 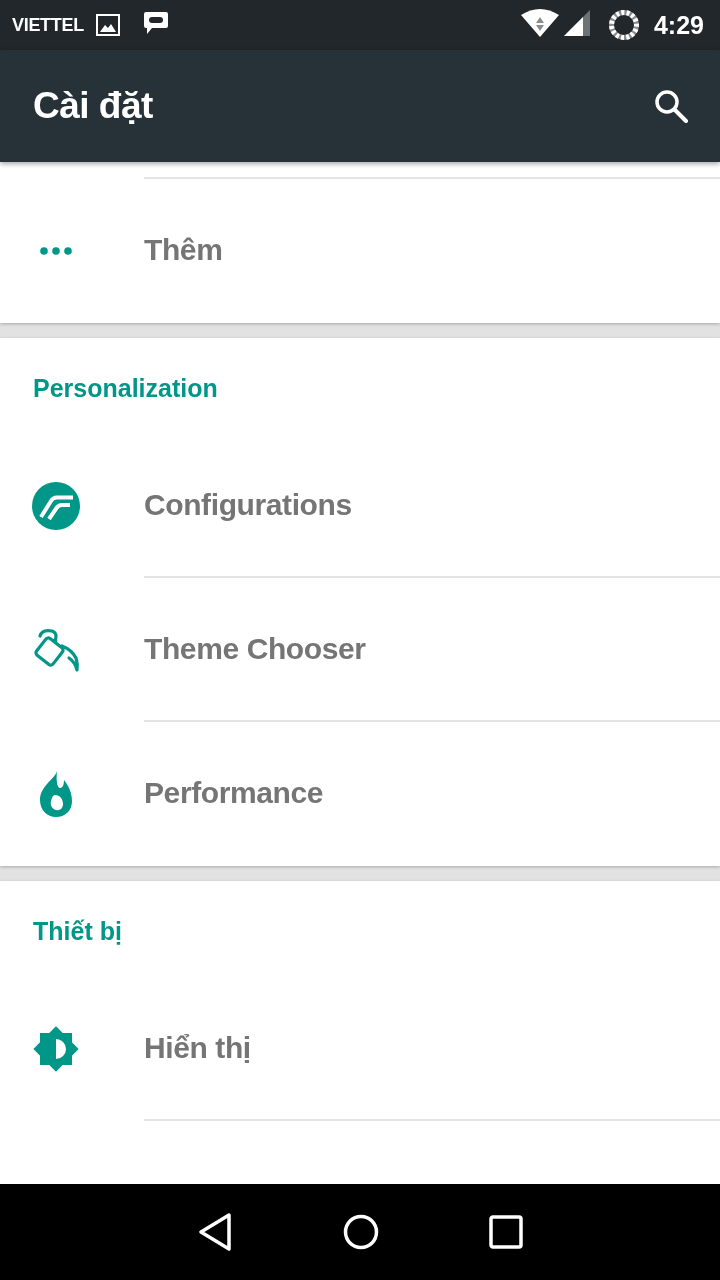 What do you see at coordinates (255, 649) in the screenshot?
I see `setting-item-label: Theme Chooser` at bounding box center [255, 649].